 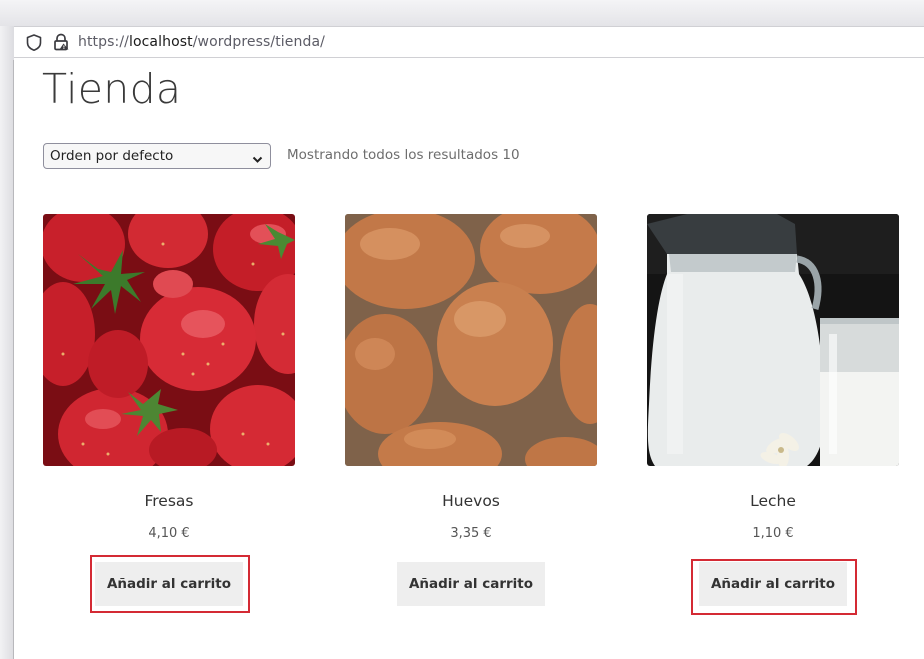 What do you see at coordinates (462, 13) in the screenshot?
I see `window-top-edge` at bounding box center [462, 13].